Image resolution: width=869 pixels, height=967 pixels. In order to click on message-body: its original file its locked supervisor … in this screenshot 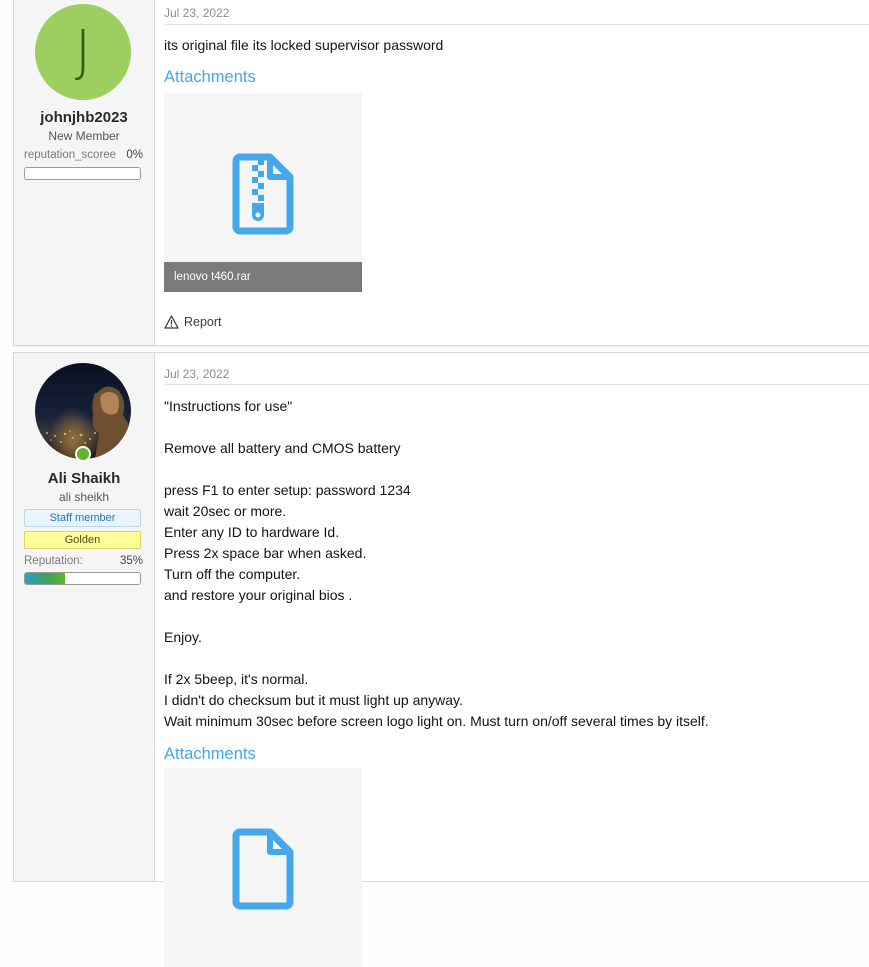, I will do `click(304, 45)`.